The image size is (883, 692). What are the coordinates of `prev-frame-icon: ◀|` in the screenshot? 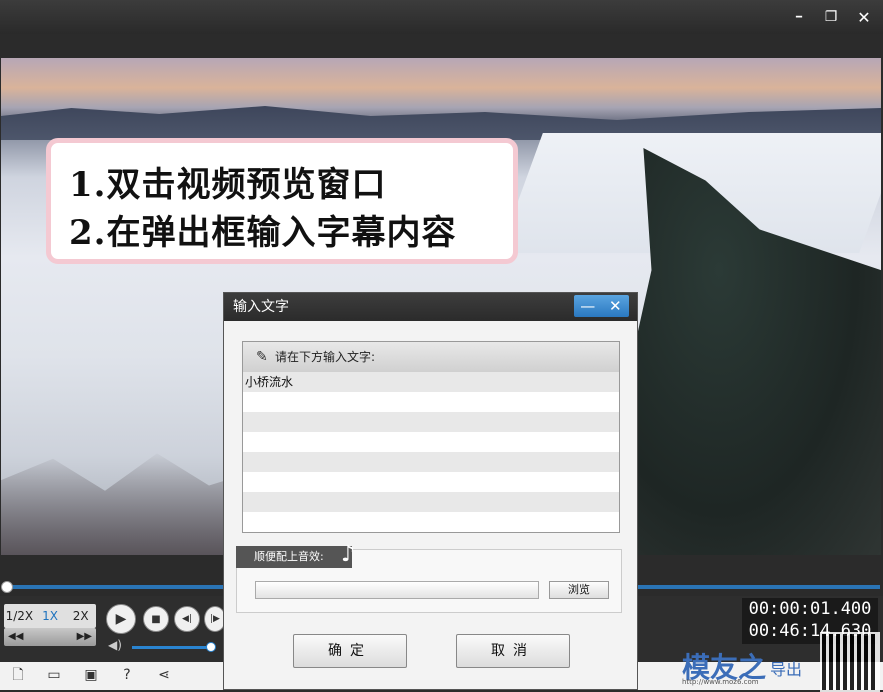 It's located at (187, 619).